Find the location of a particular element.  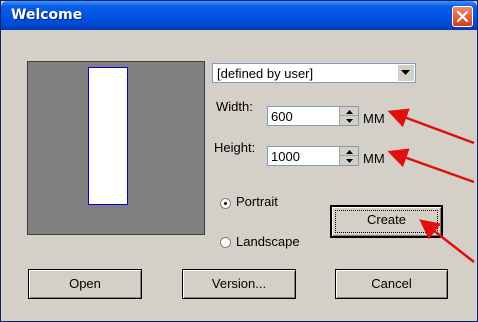

height-spin-up-button is located at coordinates (349, 151).